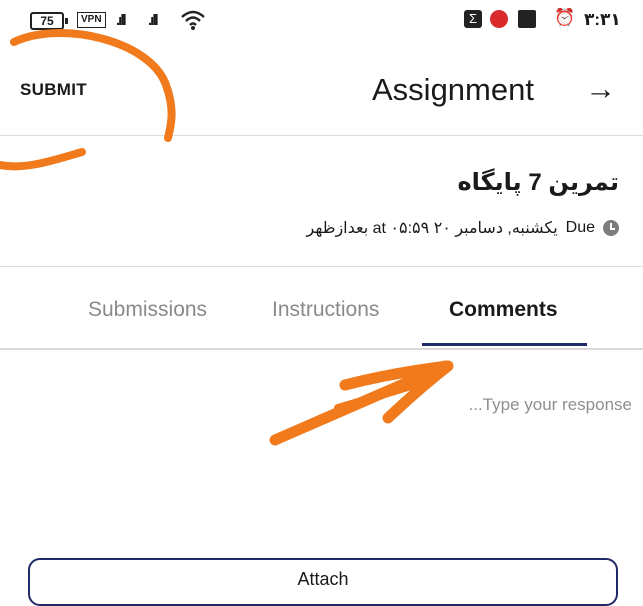 This screenshot has height=606, width=643. I want to click on forward-arrow-icon: →, so click(600, 89).